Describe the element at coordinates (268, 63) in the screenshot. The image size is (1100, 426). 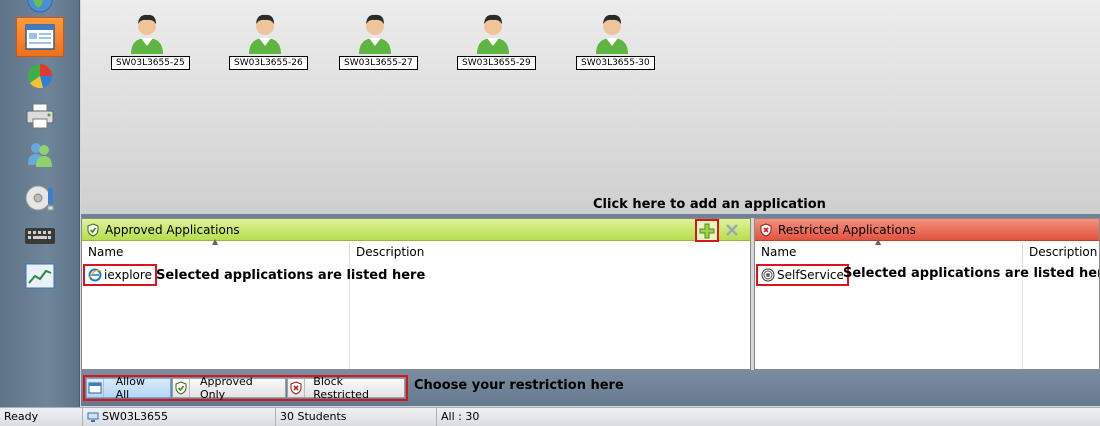
I see `station-label: SW03L3655-26` at that location.